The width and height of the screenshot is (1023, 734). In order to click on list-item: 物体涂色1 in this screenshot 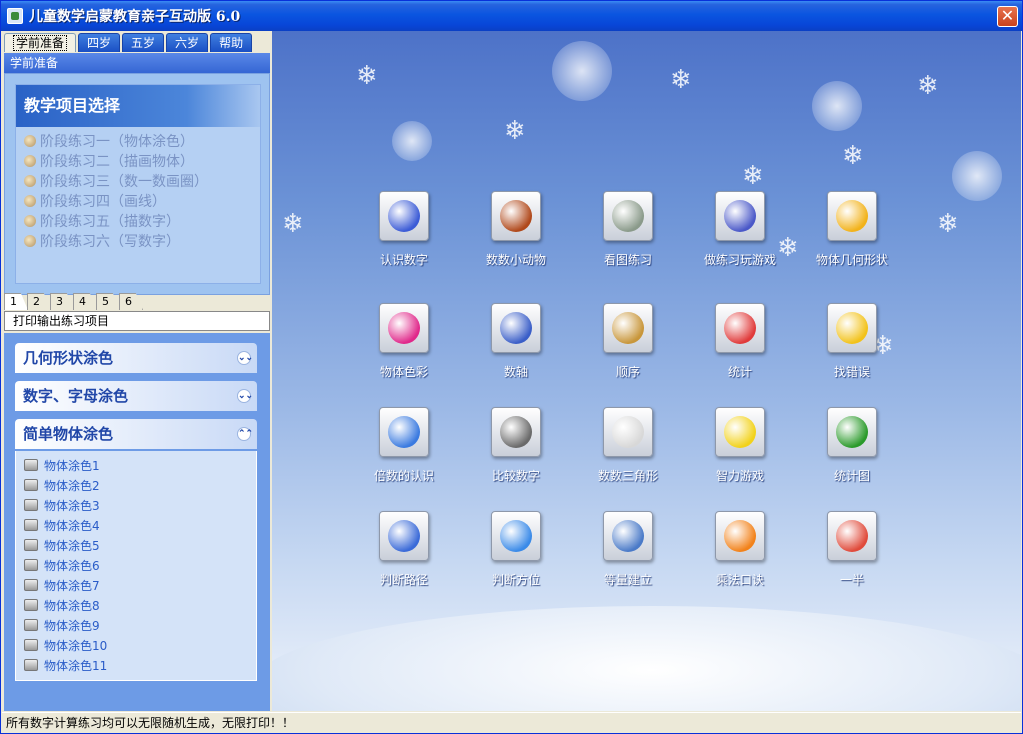, I will do `click(140, 465)`.